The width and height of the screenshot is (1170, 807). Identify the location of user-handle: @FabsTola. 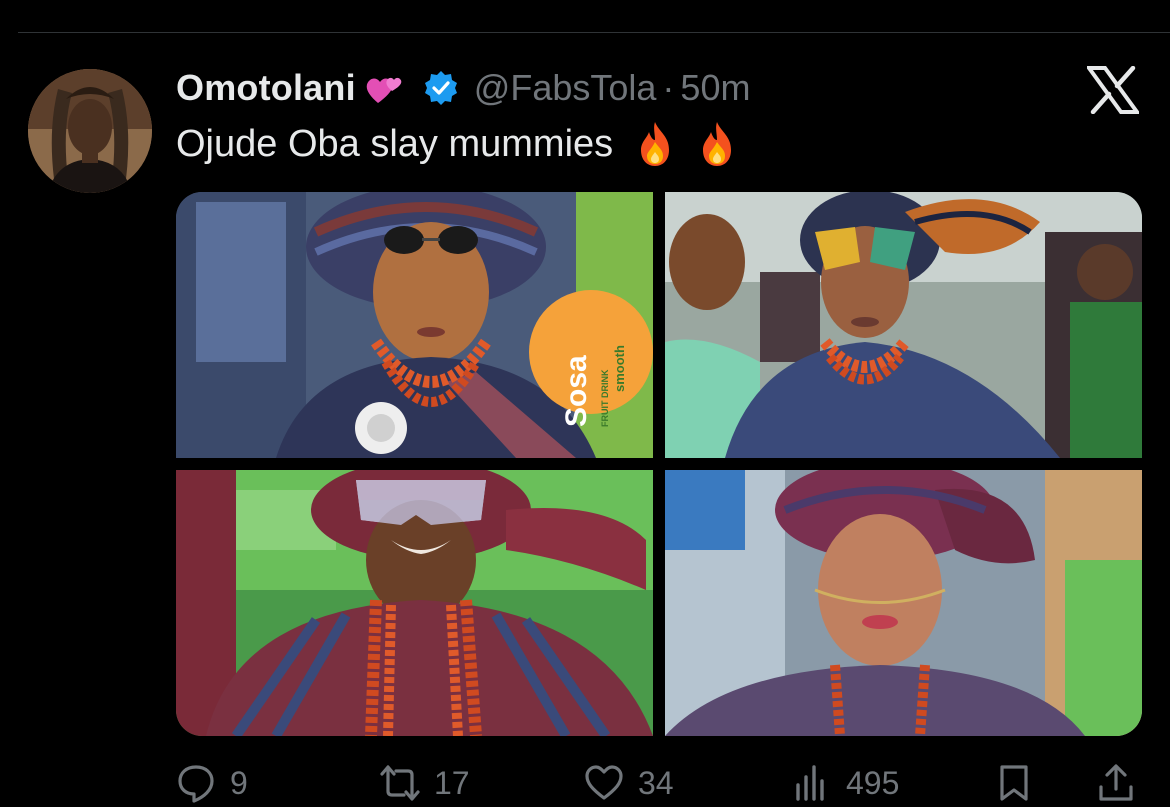
(565, 88).